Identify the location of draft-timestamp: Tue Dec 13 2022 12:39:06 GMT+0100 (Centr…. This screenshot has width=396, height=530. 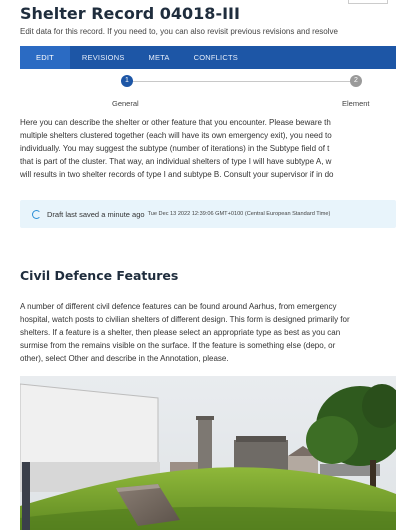
(239, 214).